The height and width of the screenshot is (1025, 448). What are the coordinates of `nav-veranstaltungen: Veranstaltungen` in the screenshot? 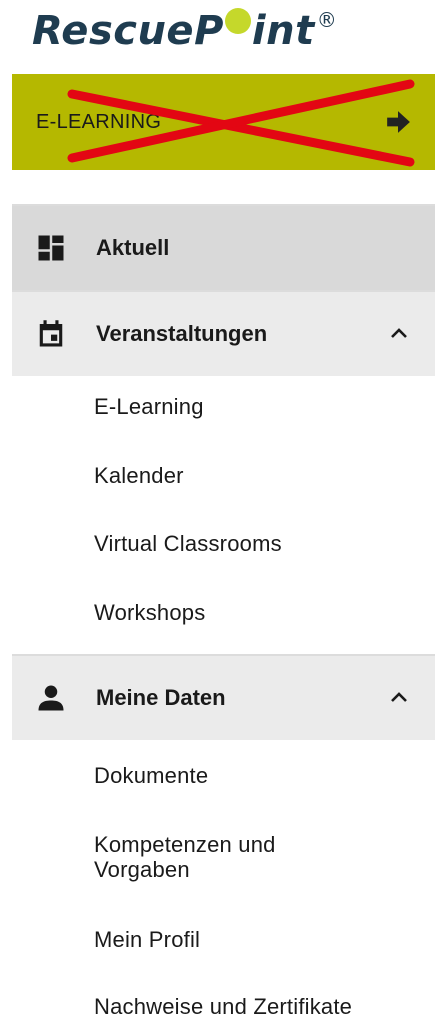 It's located at (223, 334).